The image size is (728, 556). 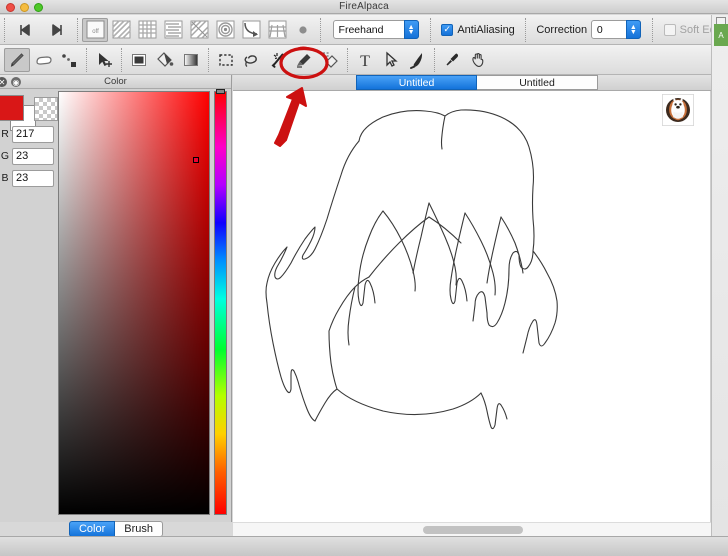 What do you see at coordinates (599, 29) in the screenshot?
I see `correction-value: 0` at bounding box center [599, 29].